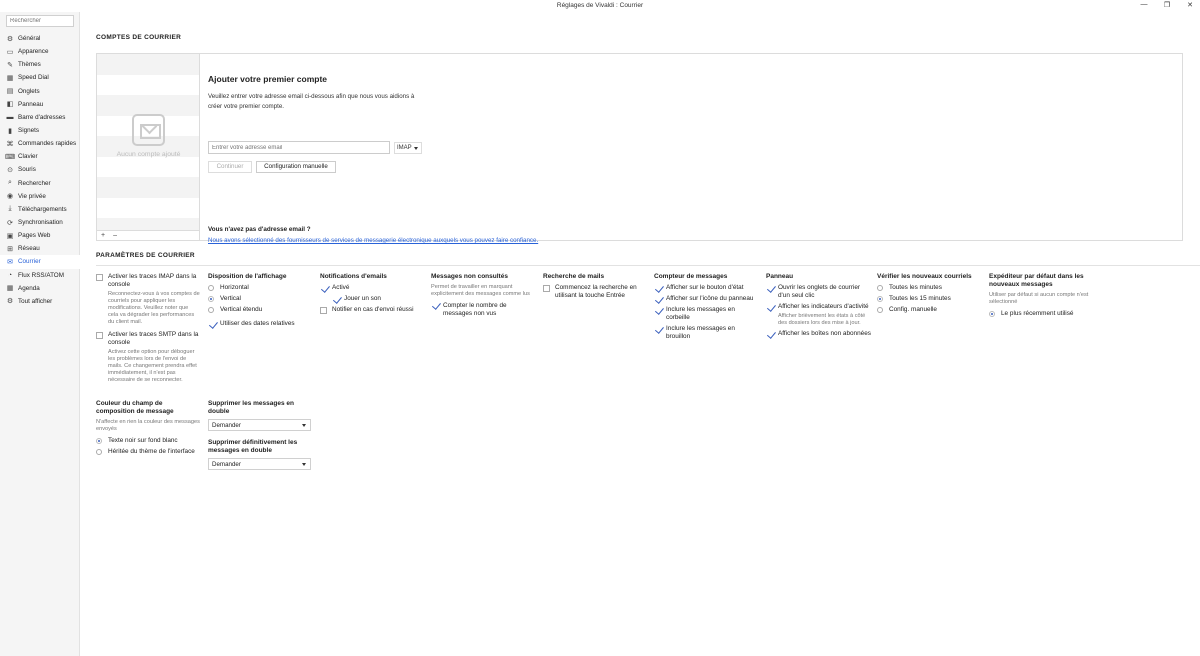  I want to click on sidebar-item-label: Commandes rapides, so click(47, 144).